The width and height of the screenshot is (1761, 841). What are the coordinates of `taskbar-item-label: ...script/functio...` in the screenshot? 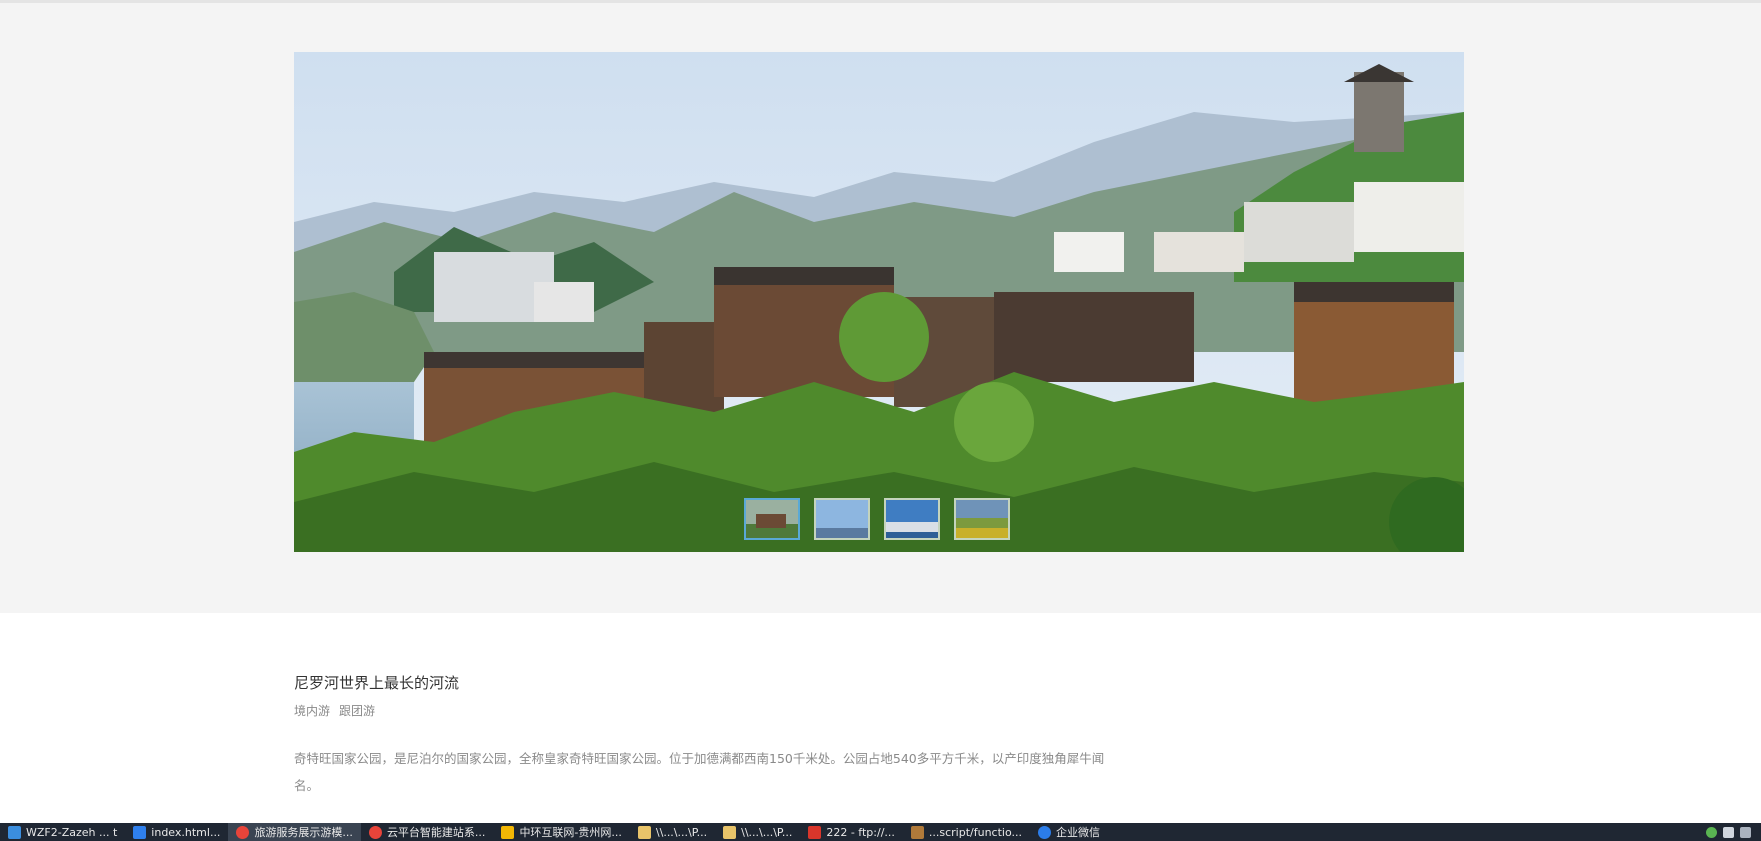 It's located at (975, 832).